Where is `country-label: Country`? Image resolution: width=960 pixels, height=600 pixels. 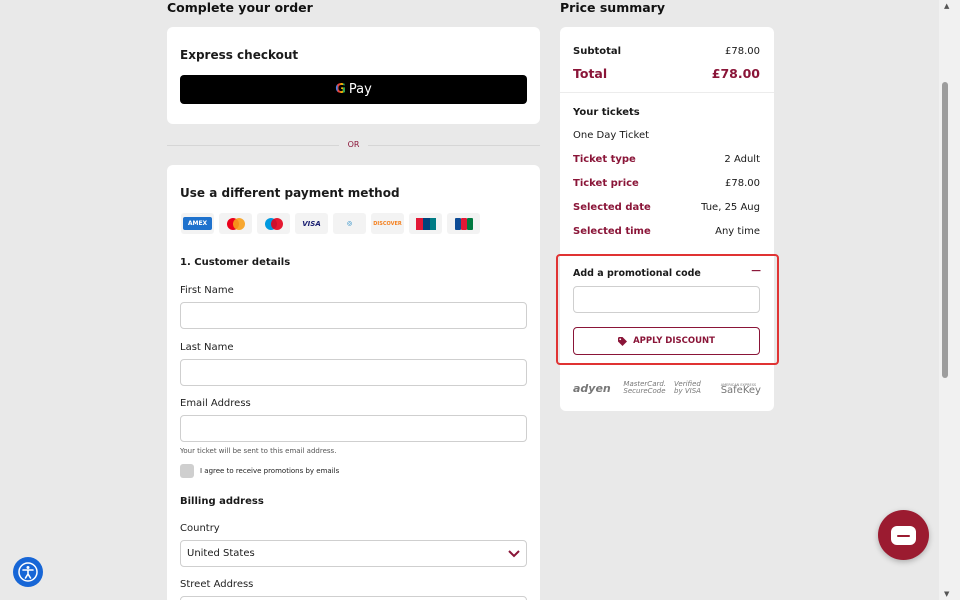
country-label: Country is located at coordinates (200, 528).